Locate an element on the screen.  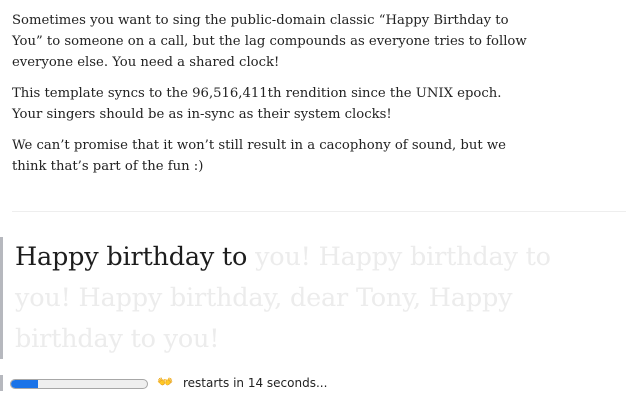
progress-fill is located at coordinates (25, 384).